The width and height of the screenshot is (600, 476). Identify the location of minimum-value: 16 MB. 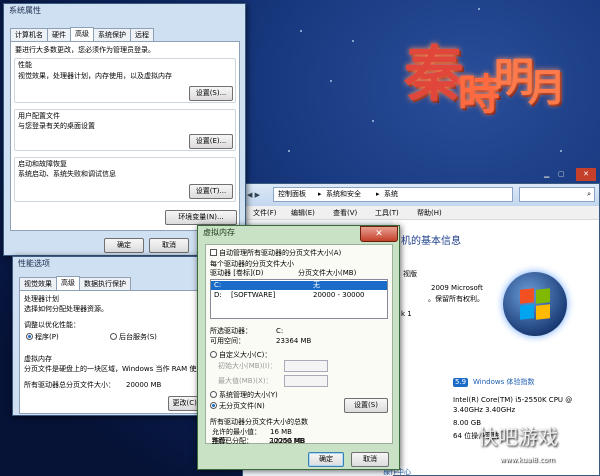
(281, 432).